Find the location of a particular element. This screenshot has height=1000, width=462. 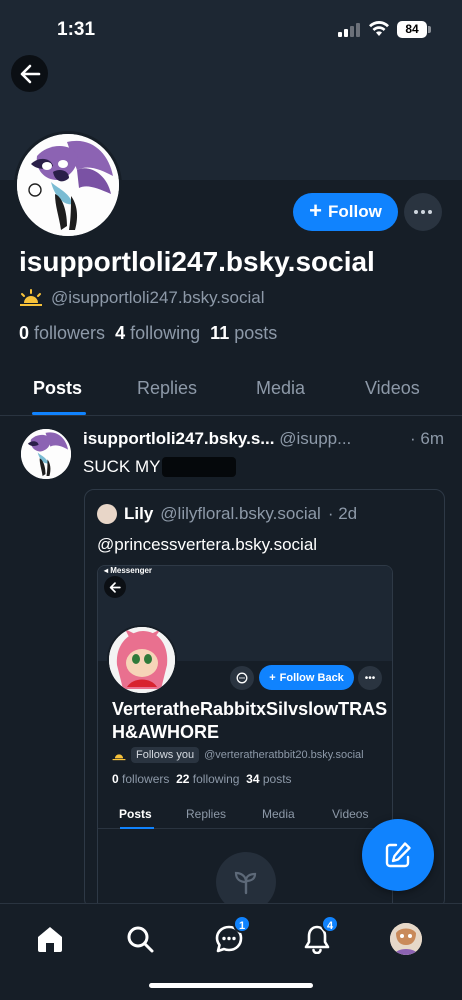

home-indicator is located at coordinates (231, 985).